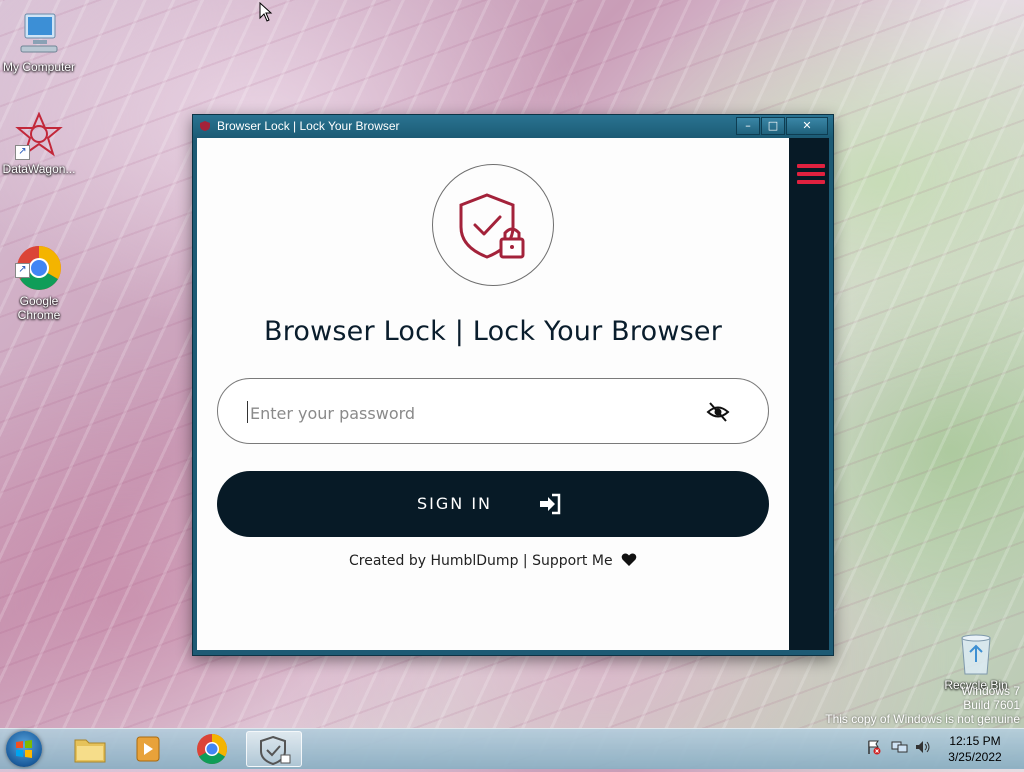  Describe the element at coordinates (923, 747) in the screenshot. I see `volume-icon` at that location.